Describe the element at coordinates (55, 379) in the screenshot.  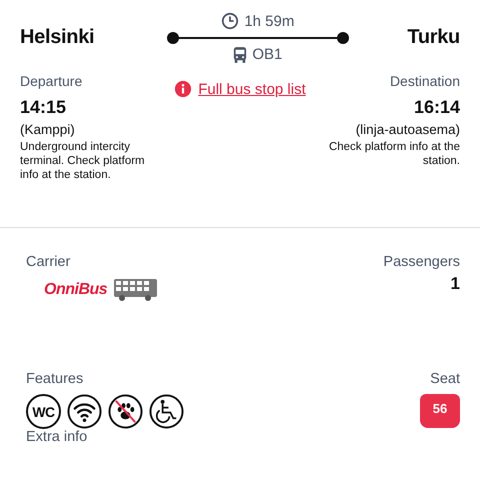
I see `features-label: Features` at that location.